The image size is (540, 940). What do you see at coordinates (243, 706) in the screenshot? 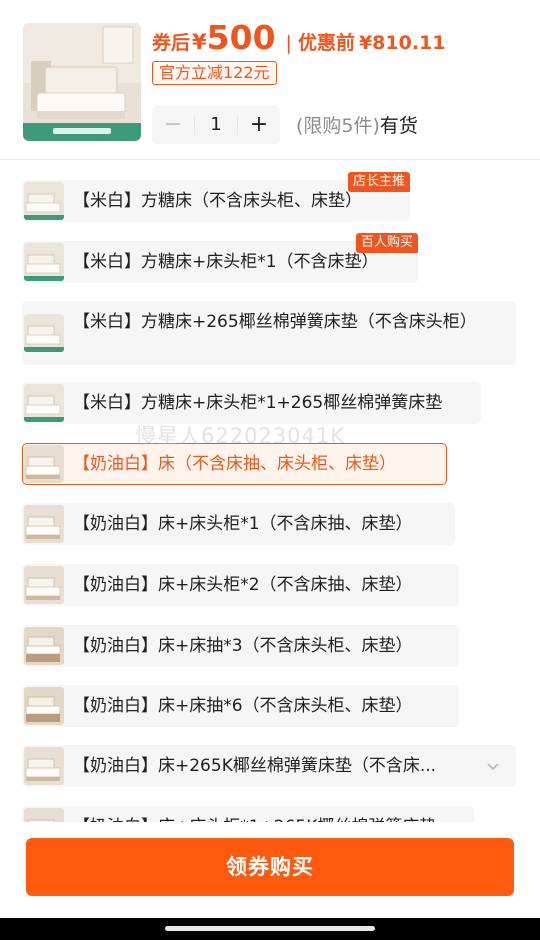
I see `option-label: 【奶油白】床+床抽*6（不含床头柜、床垫）` at bounding box center [243, 706].